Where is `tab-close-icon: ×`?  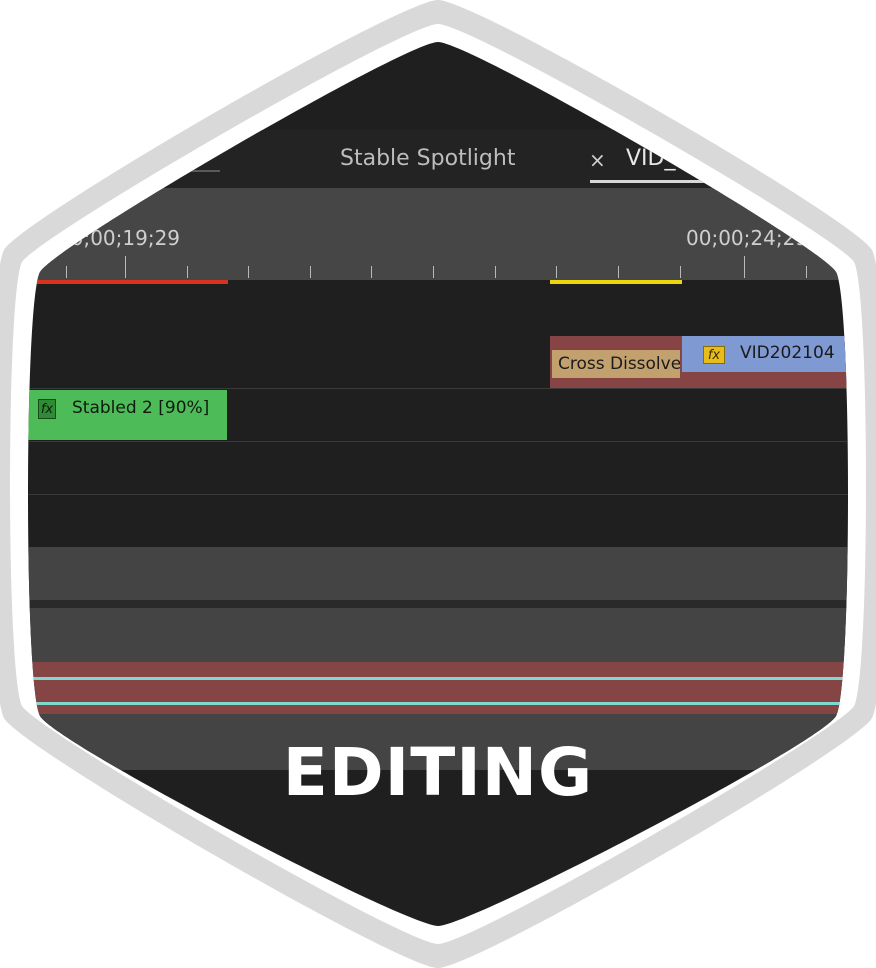
tab-close-icon: × is located at coordinates (597, 160).